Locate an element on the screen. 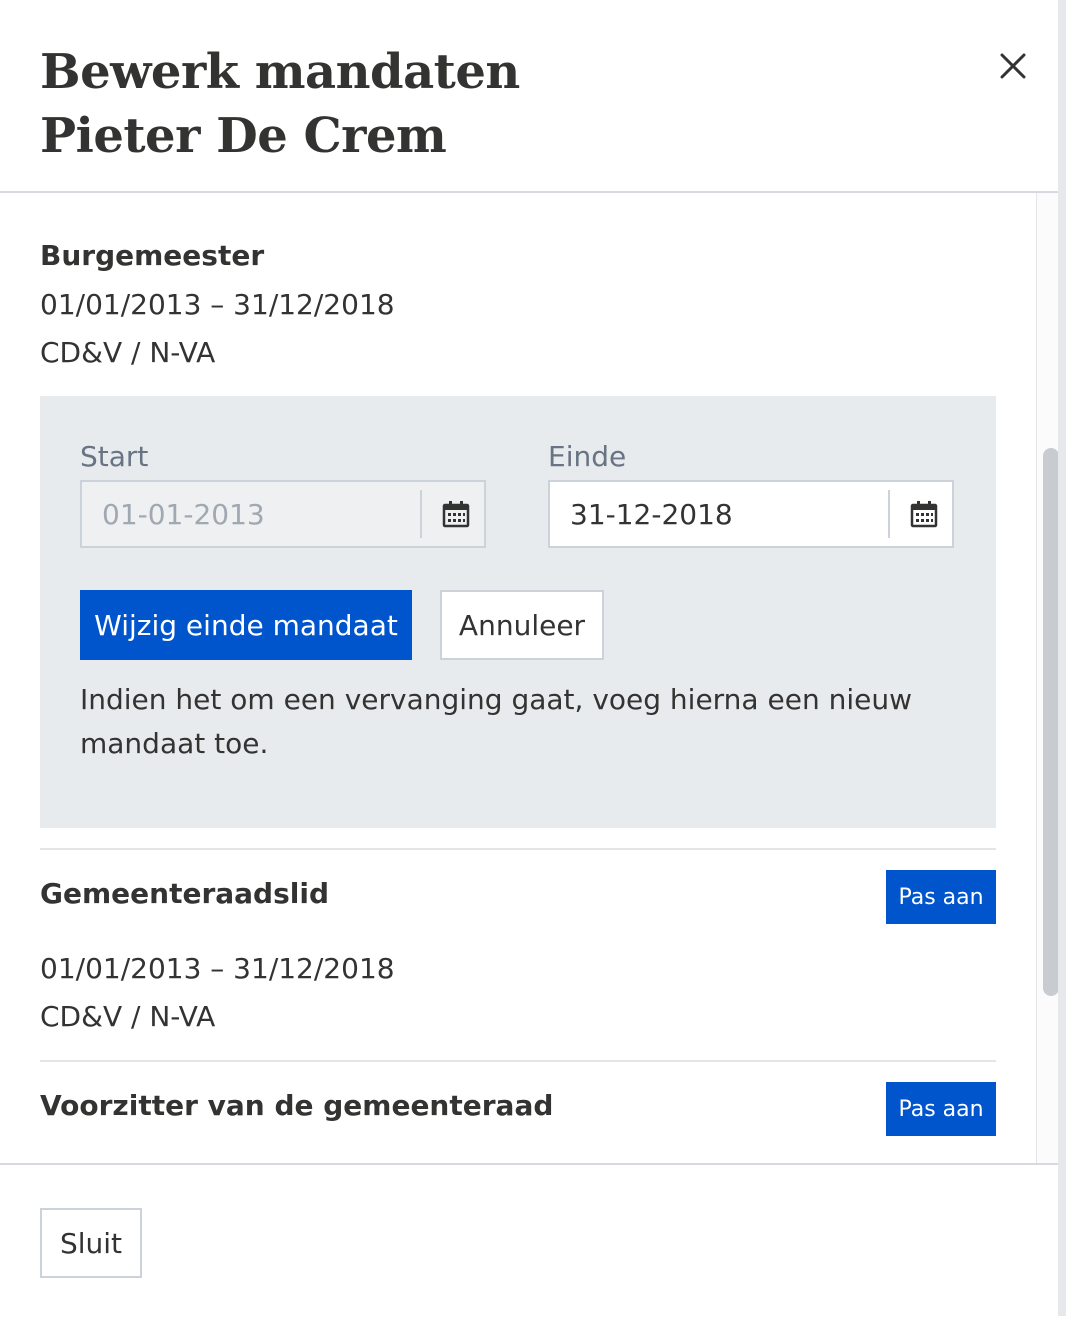 The width and height of the screenshot is (1066, 1318). start-date-input is located at coordinates (251, 514).